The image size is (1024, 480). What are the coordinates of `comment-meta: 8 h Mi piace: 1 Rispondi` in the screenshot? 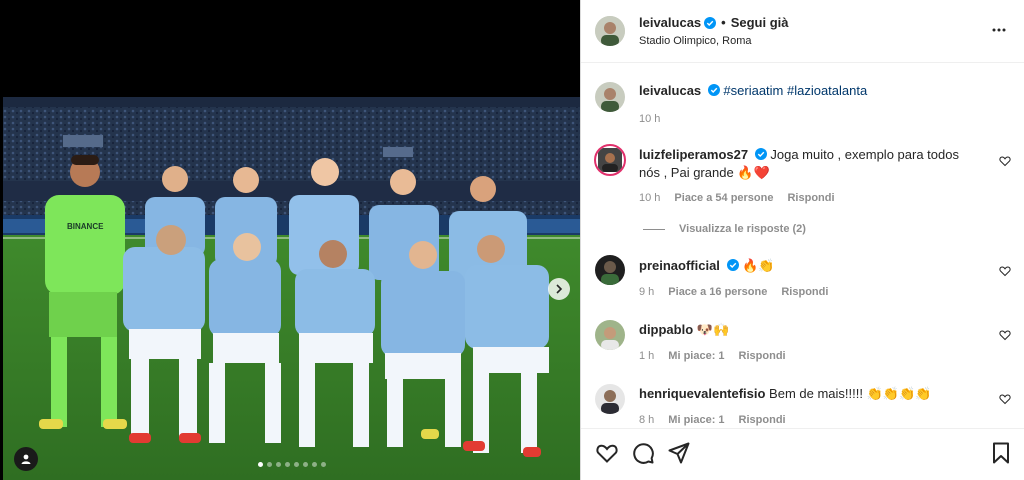 It's located at (712, 420).